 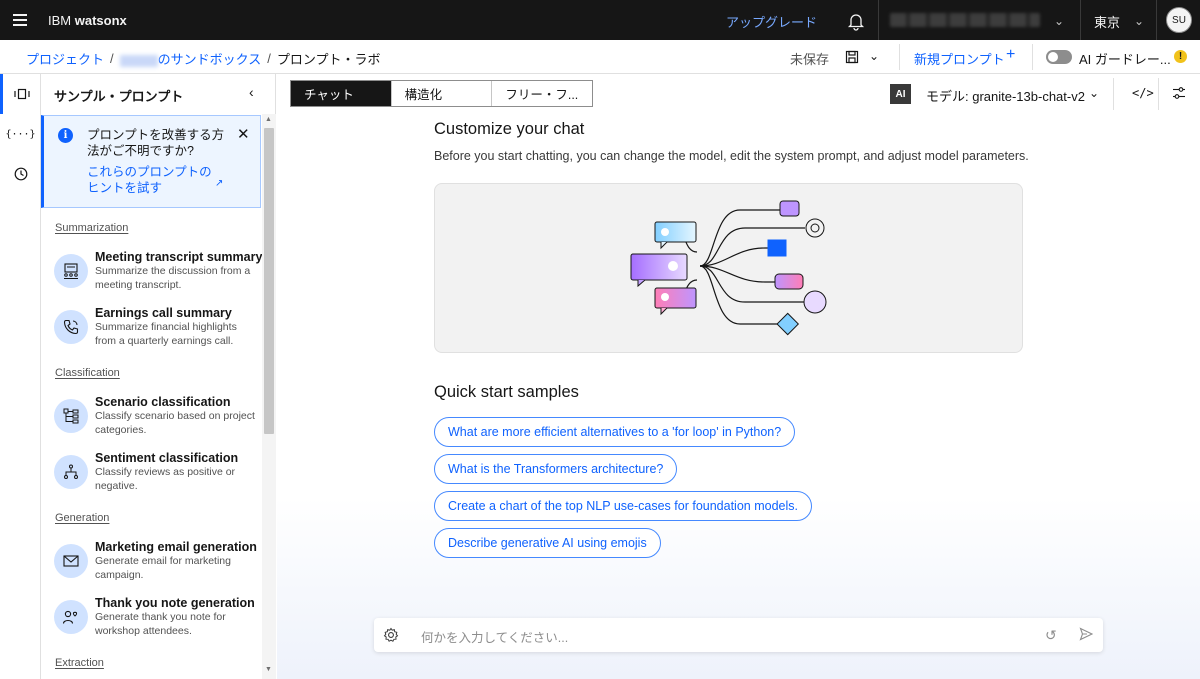 What do you see at coordinates (965, 20) in the screenshot?
I see `account-switcher` at bounding box center [965, 20].